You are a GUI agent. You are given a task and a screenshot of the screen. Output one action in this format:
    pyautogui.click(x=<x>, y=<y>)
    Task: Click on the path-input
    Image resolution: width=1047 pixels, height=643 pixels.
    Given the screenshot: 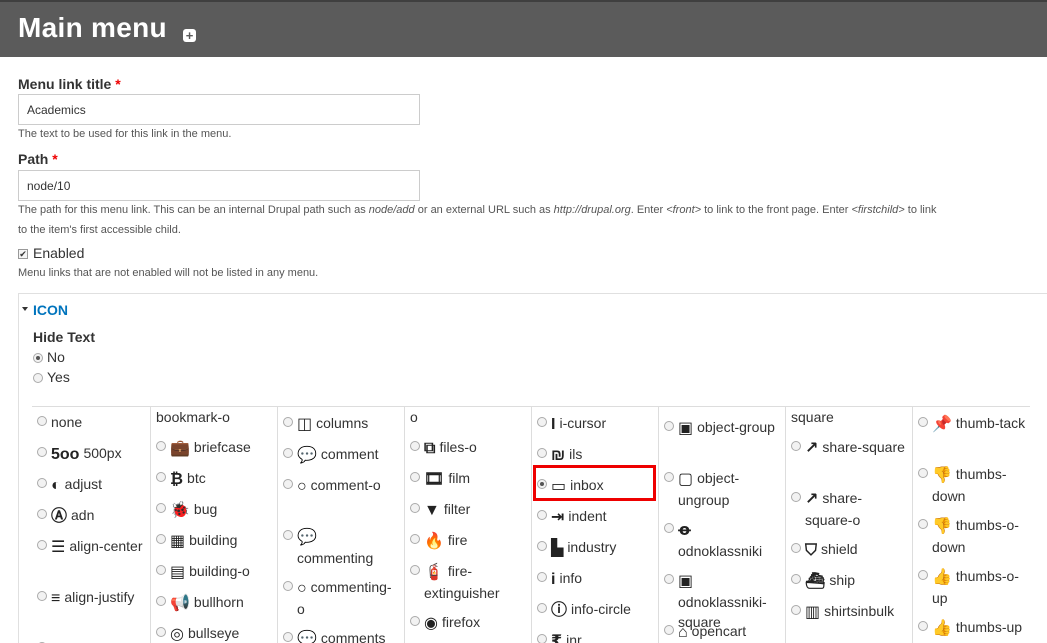 What is the action you would take?
    pyautogui.click(x=219, y=185)
    